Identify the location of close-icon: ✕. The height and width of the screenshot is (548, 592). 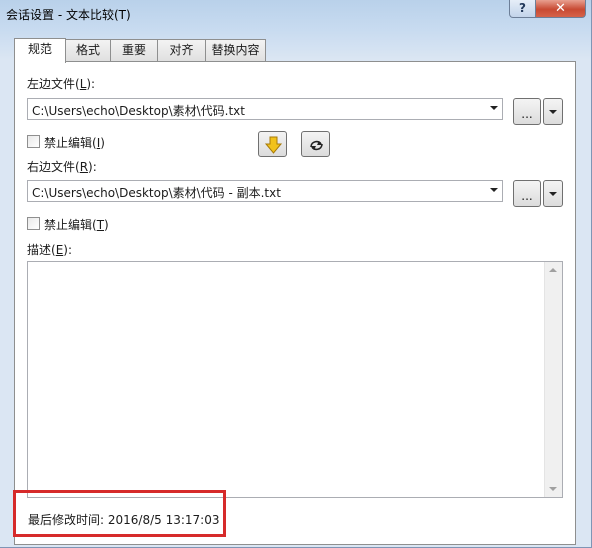
(560, 8).